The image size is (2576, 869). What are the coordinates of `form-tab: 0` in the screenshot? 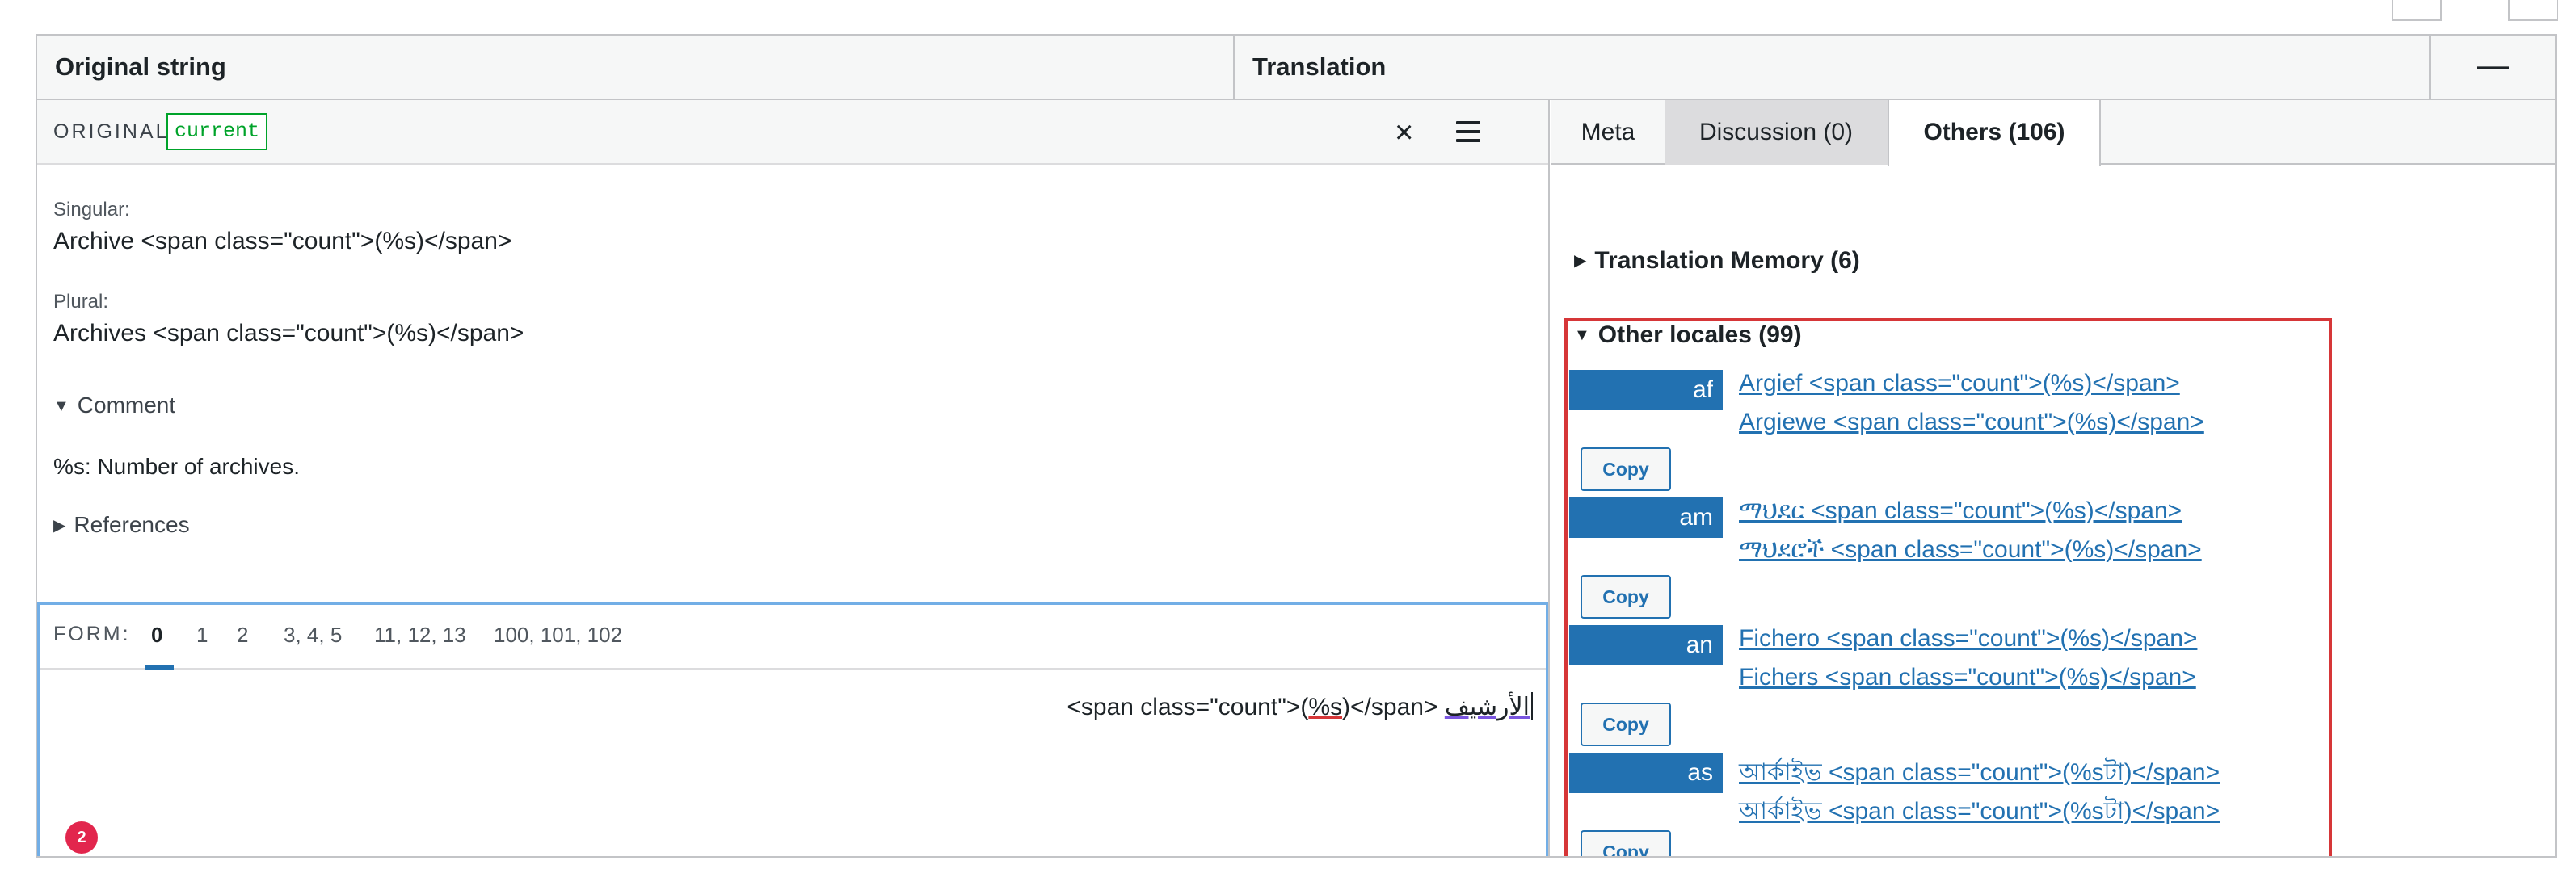 It's located at (156, 636).